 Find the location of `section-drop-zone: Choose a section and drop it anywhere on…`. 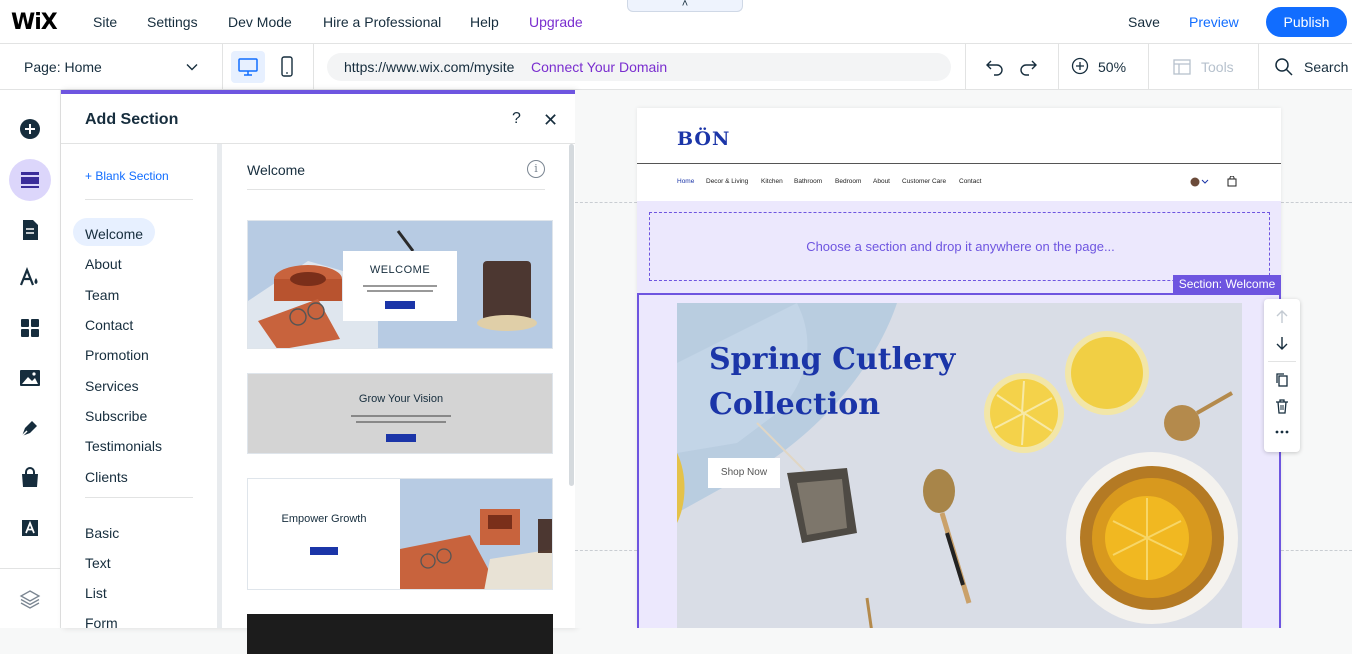

section-drop-zone: Choose a section and drop it anywhere on… is located at coordinates (959, 246).